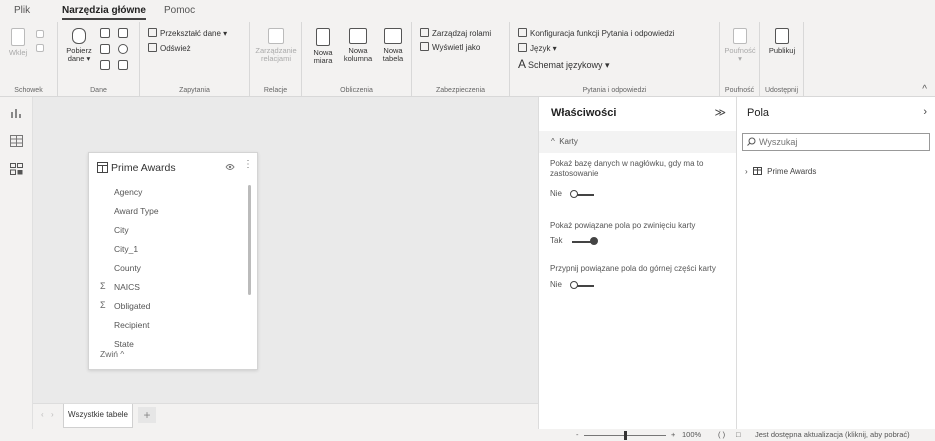 This screenshot has width=935, height=441. What do you see at coordinates (522, 64) in the screenshot?
I see `schema-icon: A` at bounding box center [522, 64].